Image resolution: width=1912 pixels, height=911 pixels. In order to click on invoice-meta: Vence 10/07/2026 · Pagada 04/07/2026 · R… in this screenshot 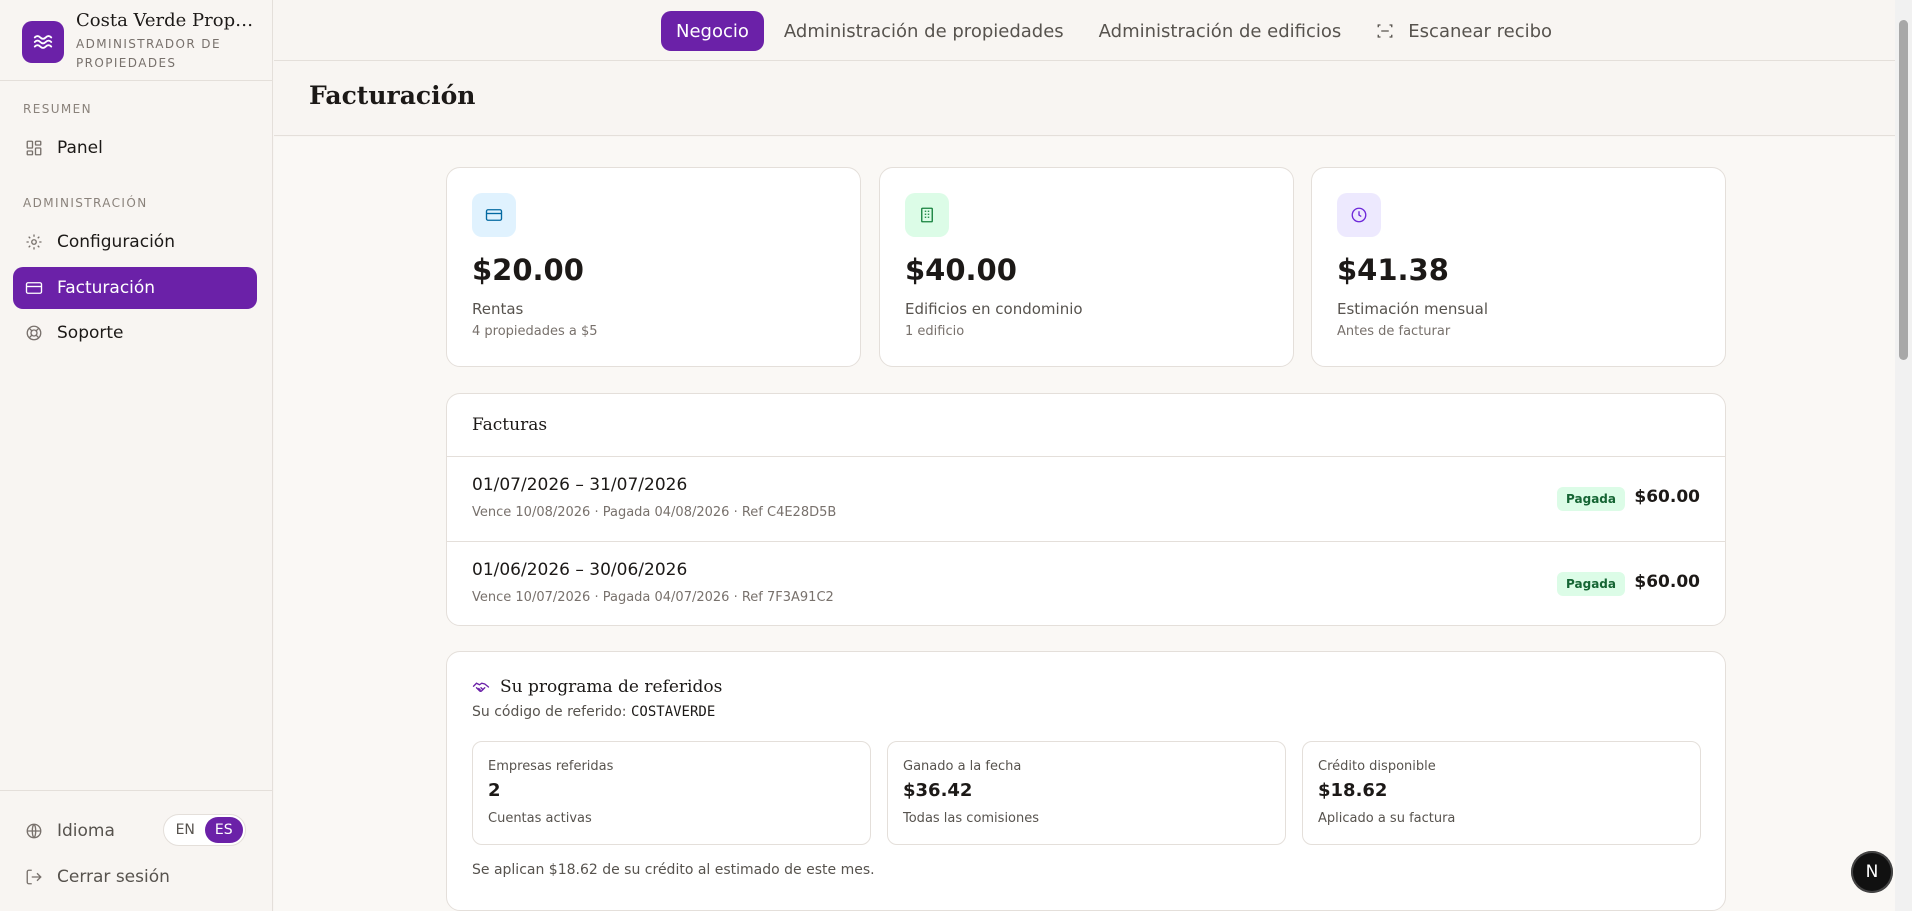, I will do `click(653, 597)`.